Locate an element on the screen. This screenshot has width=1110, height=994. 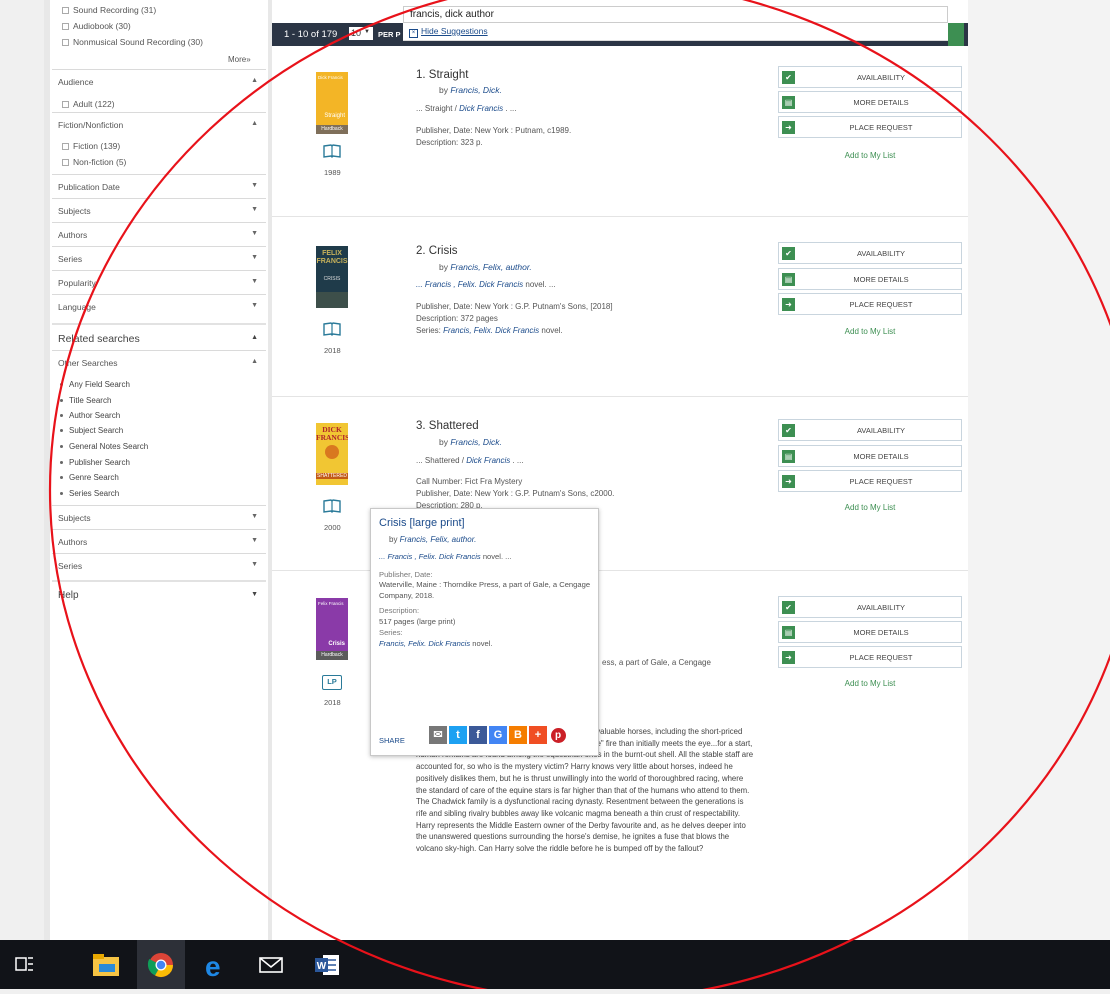
word-button: W is located at coordinates (327, 964).